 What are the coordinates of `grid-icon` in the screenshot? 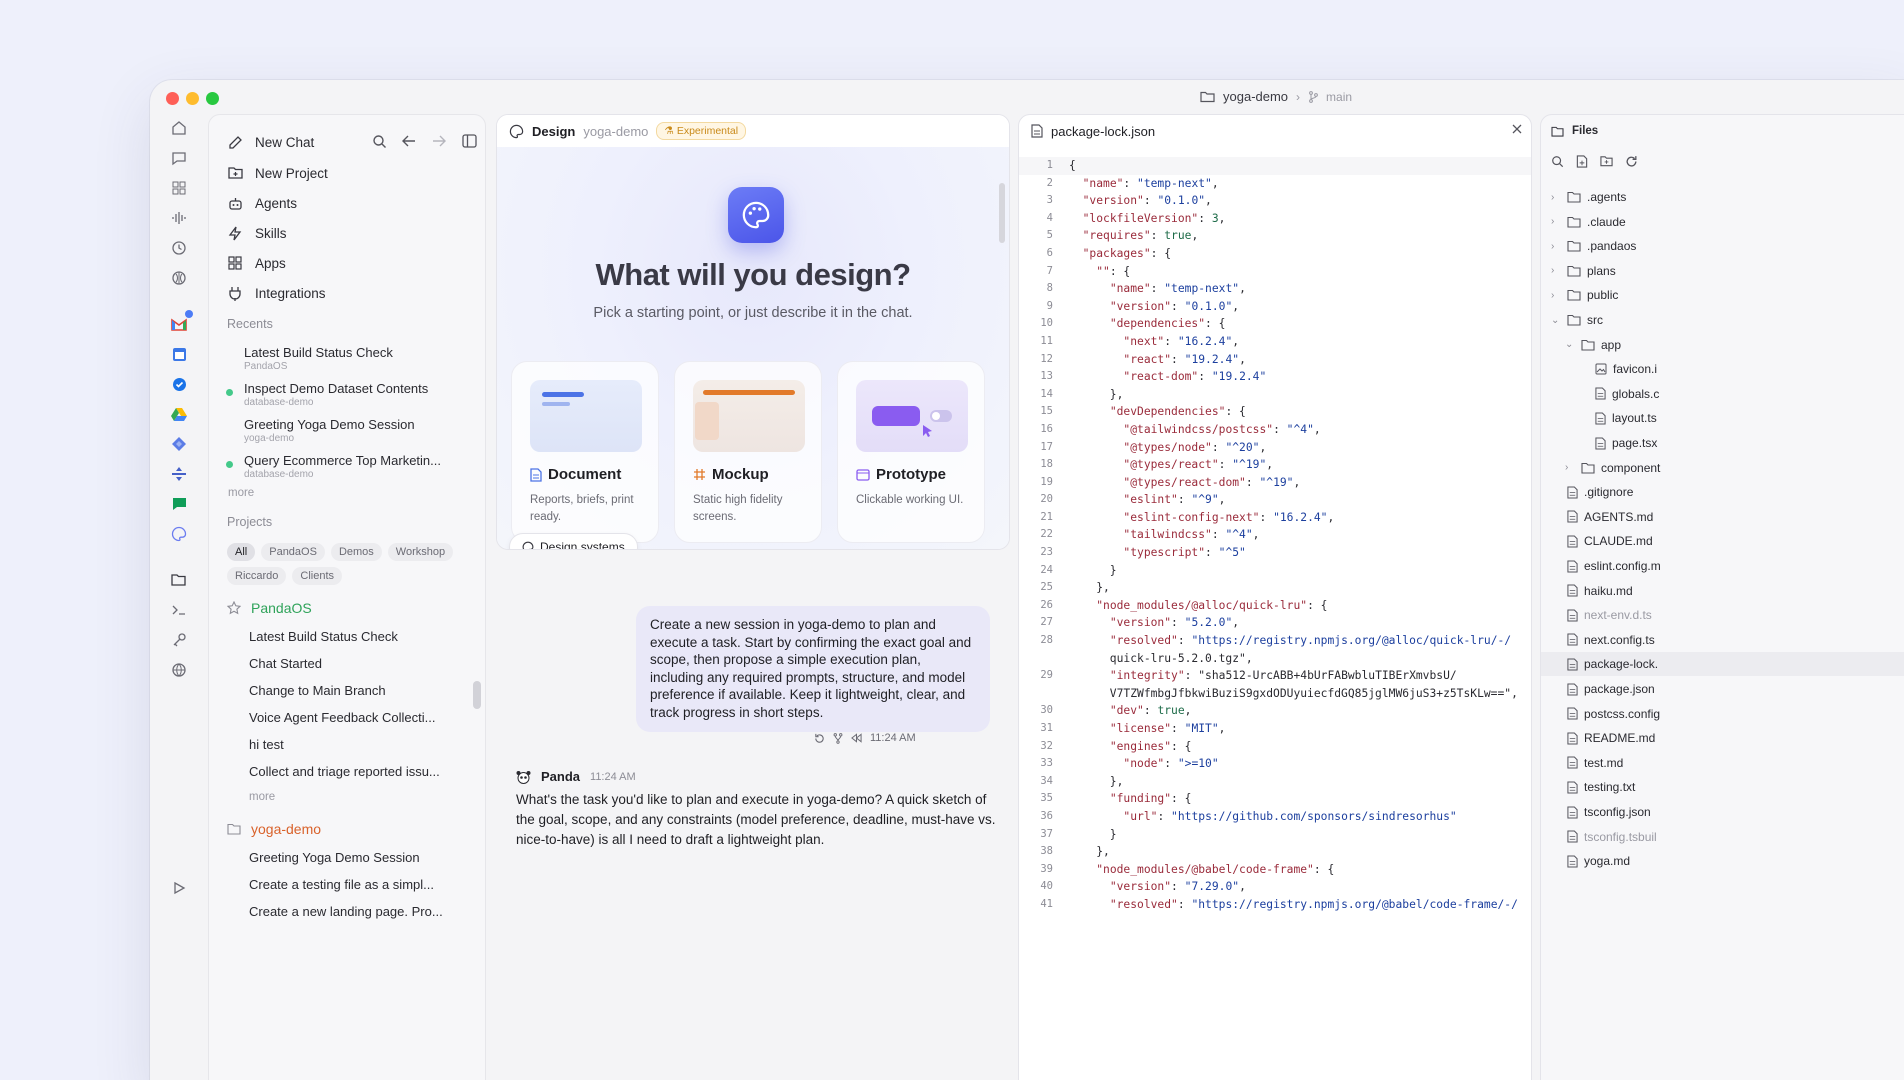 It's located at (179, 188).